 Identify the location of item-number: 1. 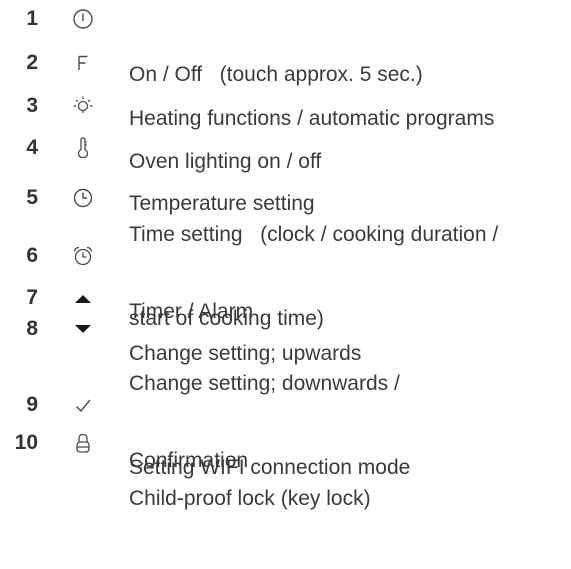
(32, 18).